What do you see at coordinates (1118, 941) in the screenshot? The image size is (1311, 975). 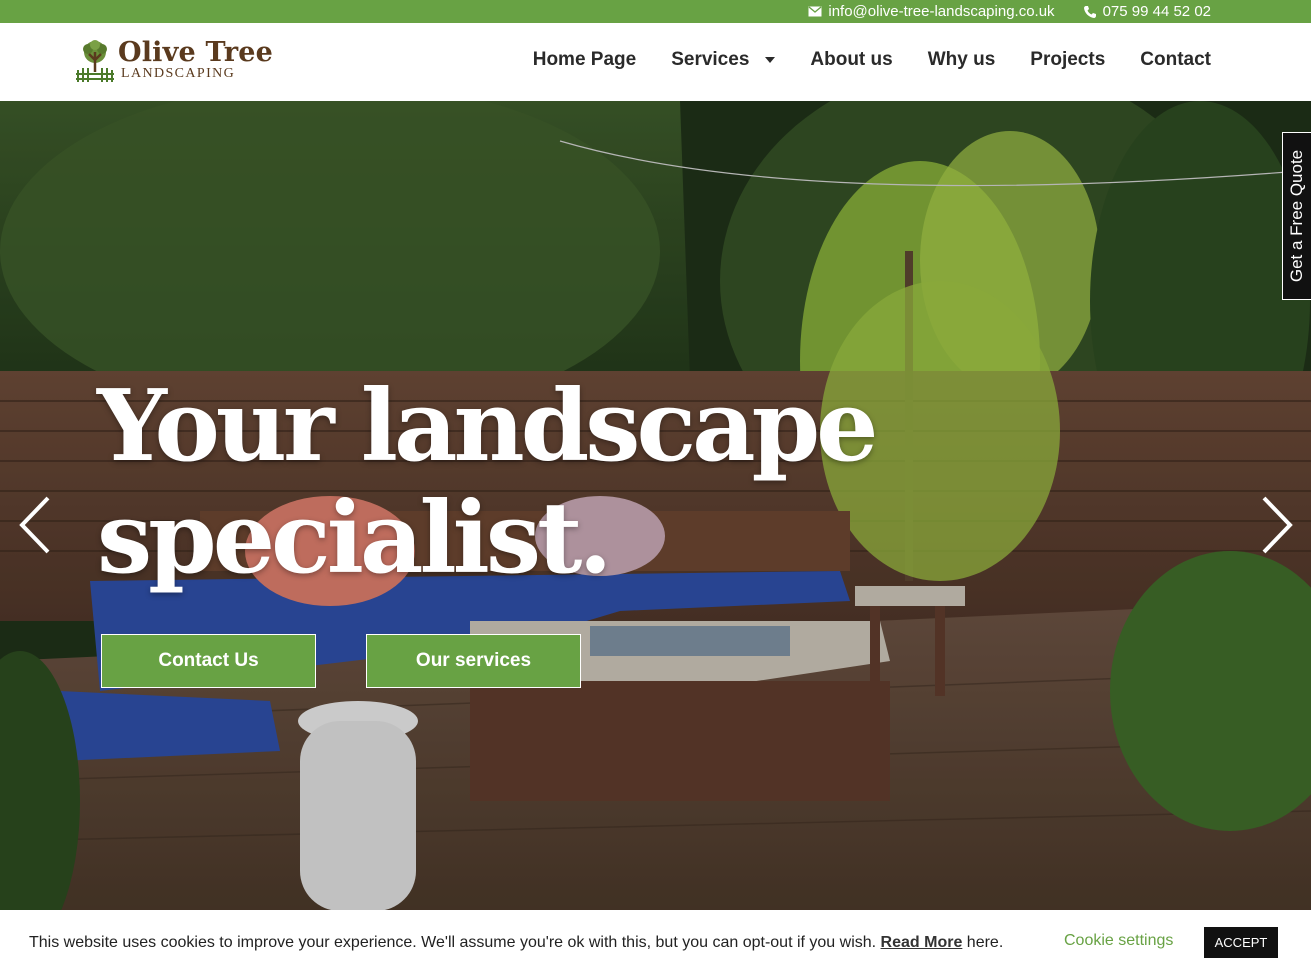 I see `cookie-settings-link: Cookie settings` at bounding box center [1118, 941].